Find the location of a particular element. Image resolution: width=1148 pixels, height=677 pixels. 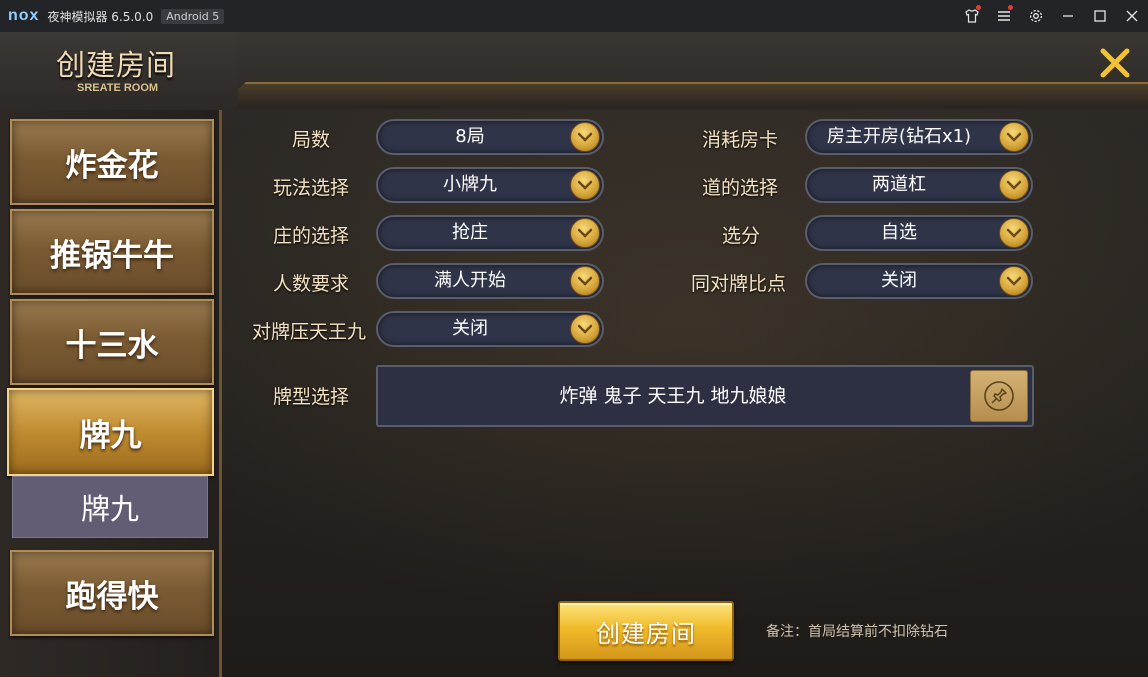

select-rounds: 8局 is located at coordinates (490, 137).